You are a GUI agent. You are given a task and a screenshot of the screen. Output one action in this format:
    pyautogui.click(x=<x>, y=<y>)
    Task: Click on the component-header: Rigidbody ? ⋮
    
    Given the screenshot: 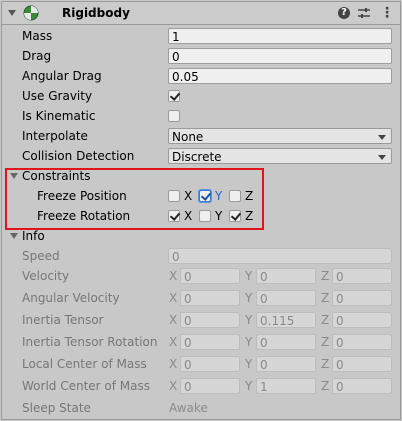 What is the action you would take?
    pyautogui.click(x=201, y=13)
    